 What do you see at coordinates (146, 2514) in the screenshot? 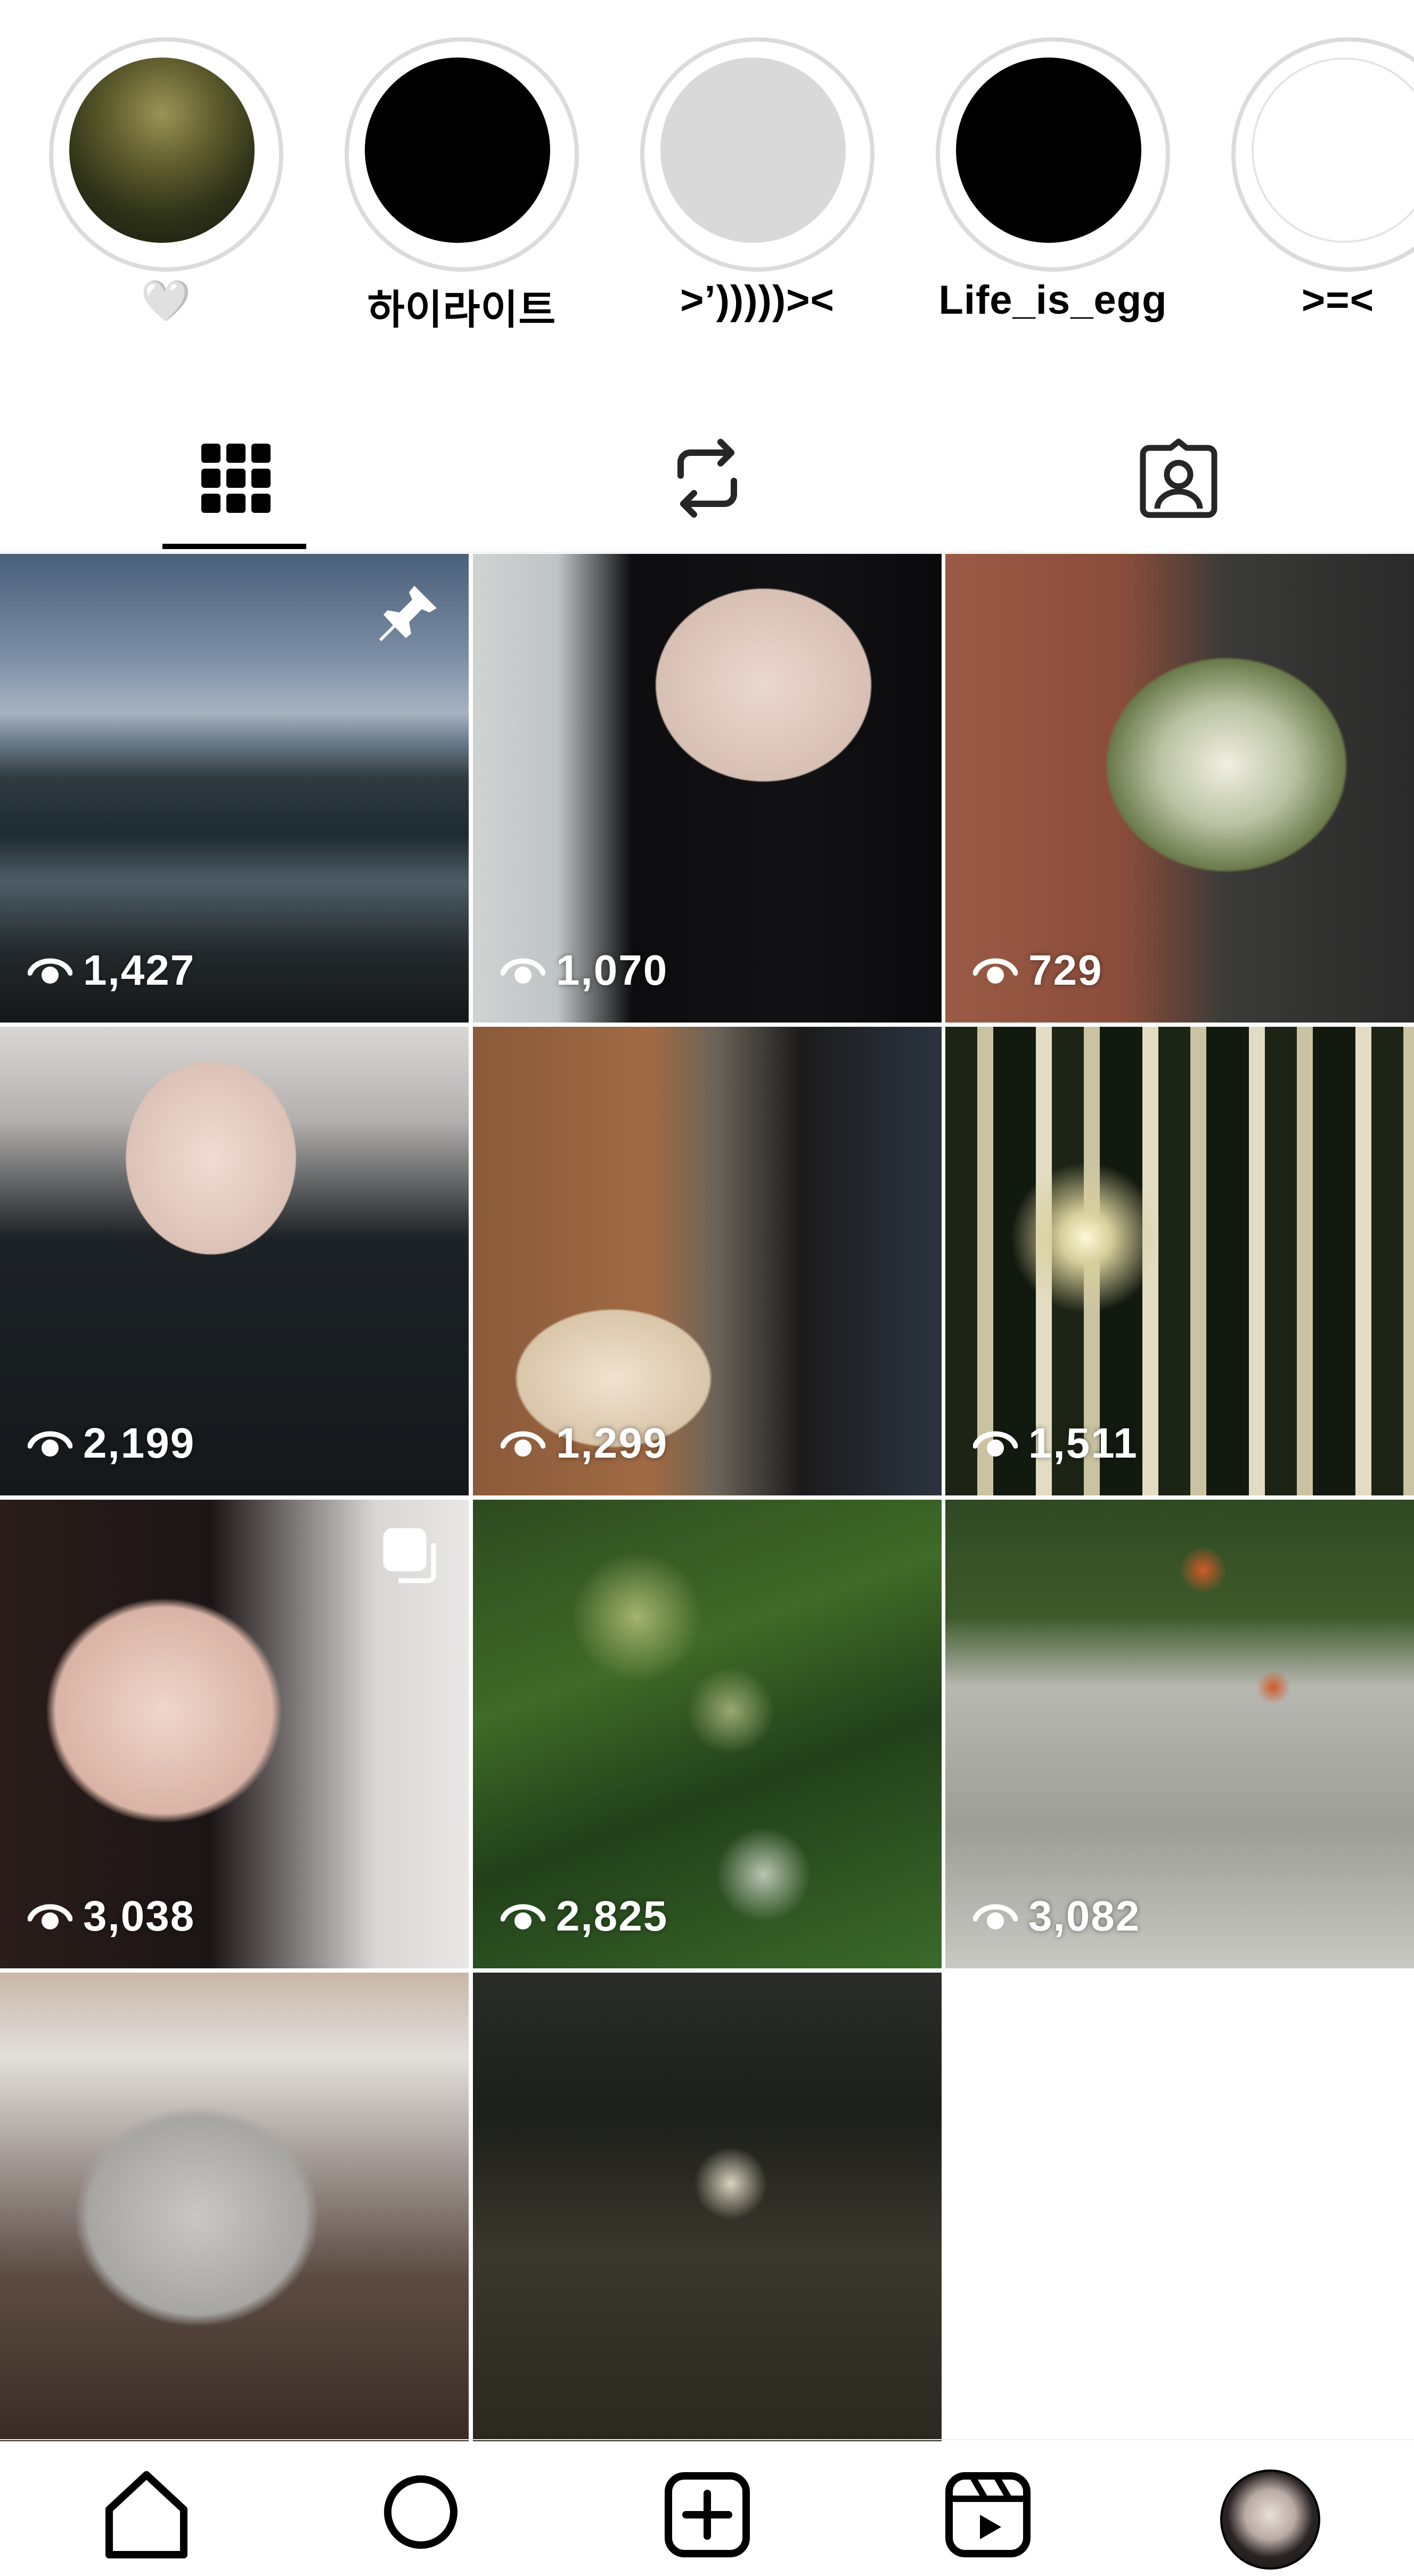
I see `home-icon` at bounding box center [146, 2514].